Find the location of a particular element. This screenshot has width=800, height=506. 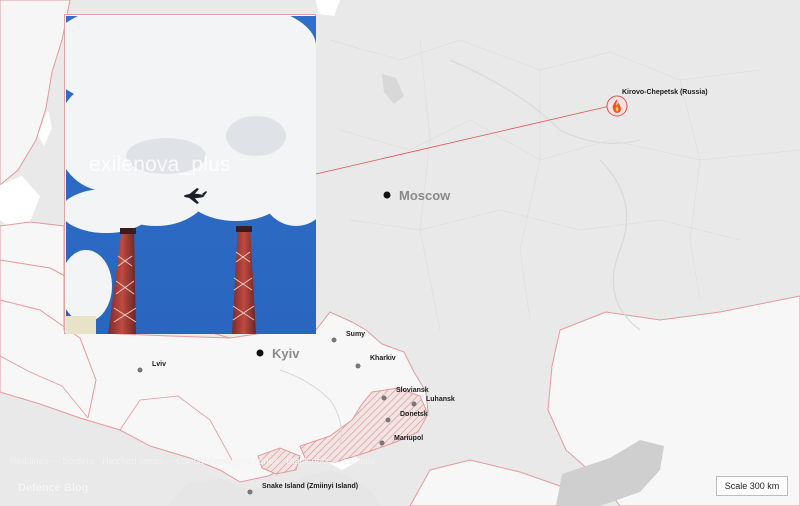

building is located at coordinates (81, 325).